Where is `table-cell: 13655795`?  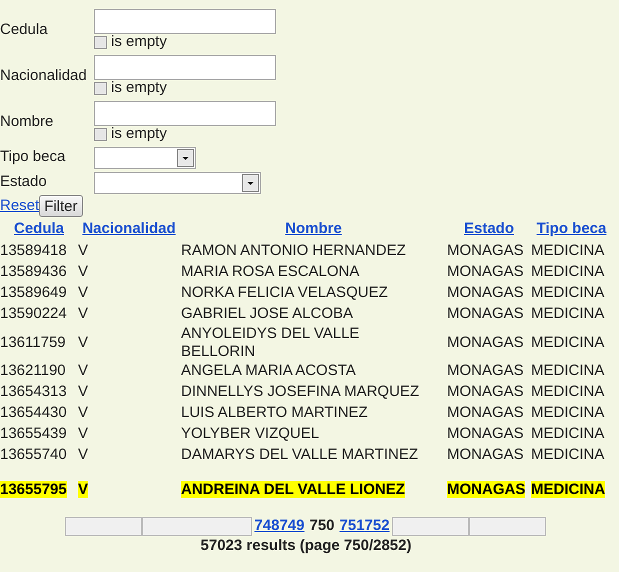 table-cell: 13655795 is located at coordinates (33, 489).